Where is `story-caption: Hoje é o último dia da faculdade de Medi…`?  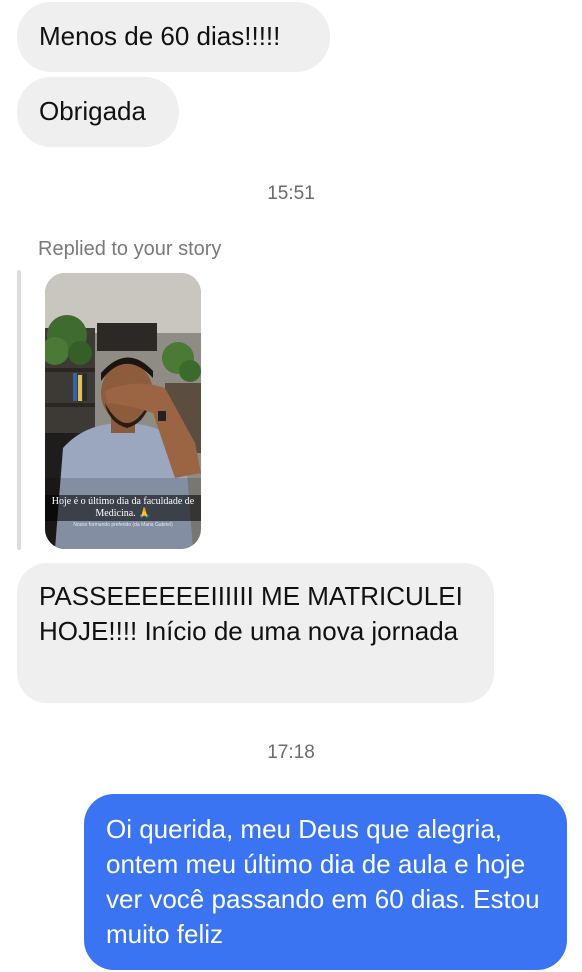 story-caption: Hoje é o último dia da faculdade de Medi… is located at coordinates (123, 508).